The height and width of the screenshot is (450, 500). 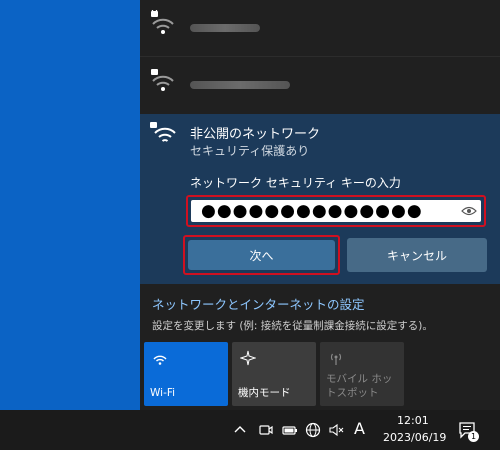 What do you see at coordinates (313, 430) in the screenshot?
I see `globe-icon` at bounding box center [313, 430].